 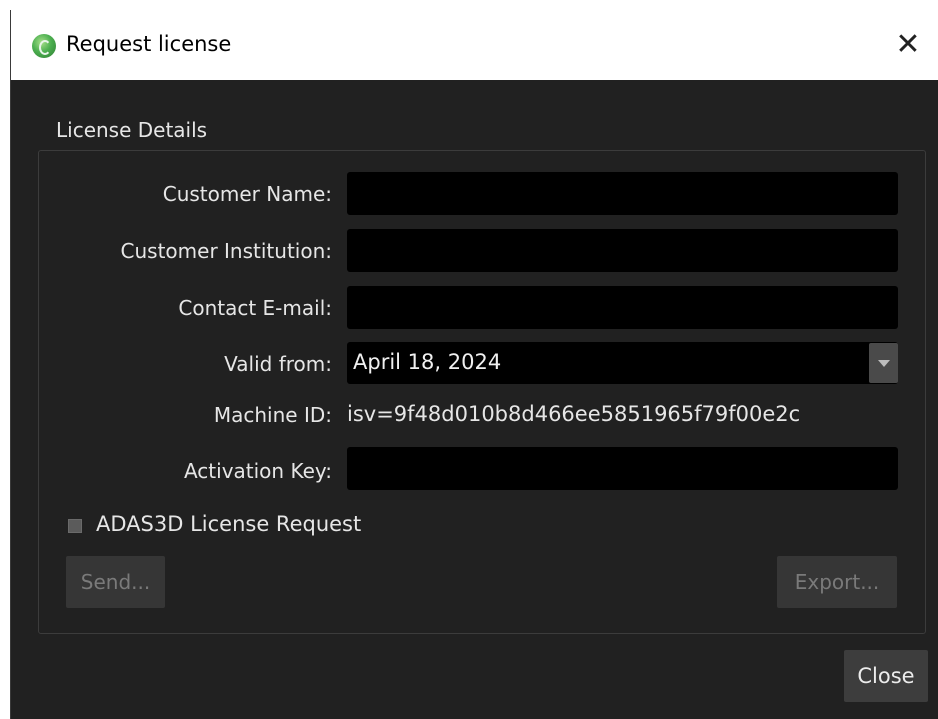 I want to click on adas3d-request-label: ADAS3D License Request, so click(x=228, y=524).